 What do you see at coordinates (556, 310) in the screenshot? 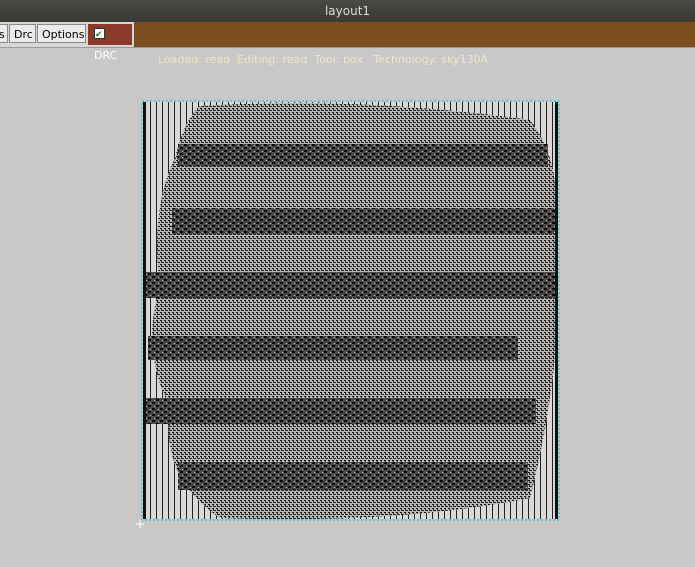
I see `right-edge` at bounding box center [556, 310].